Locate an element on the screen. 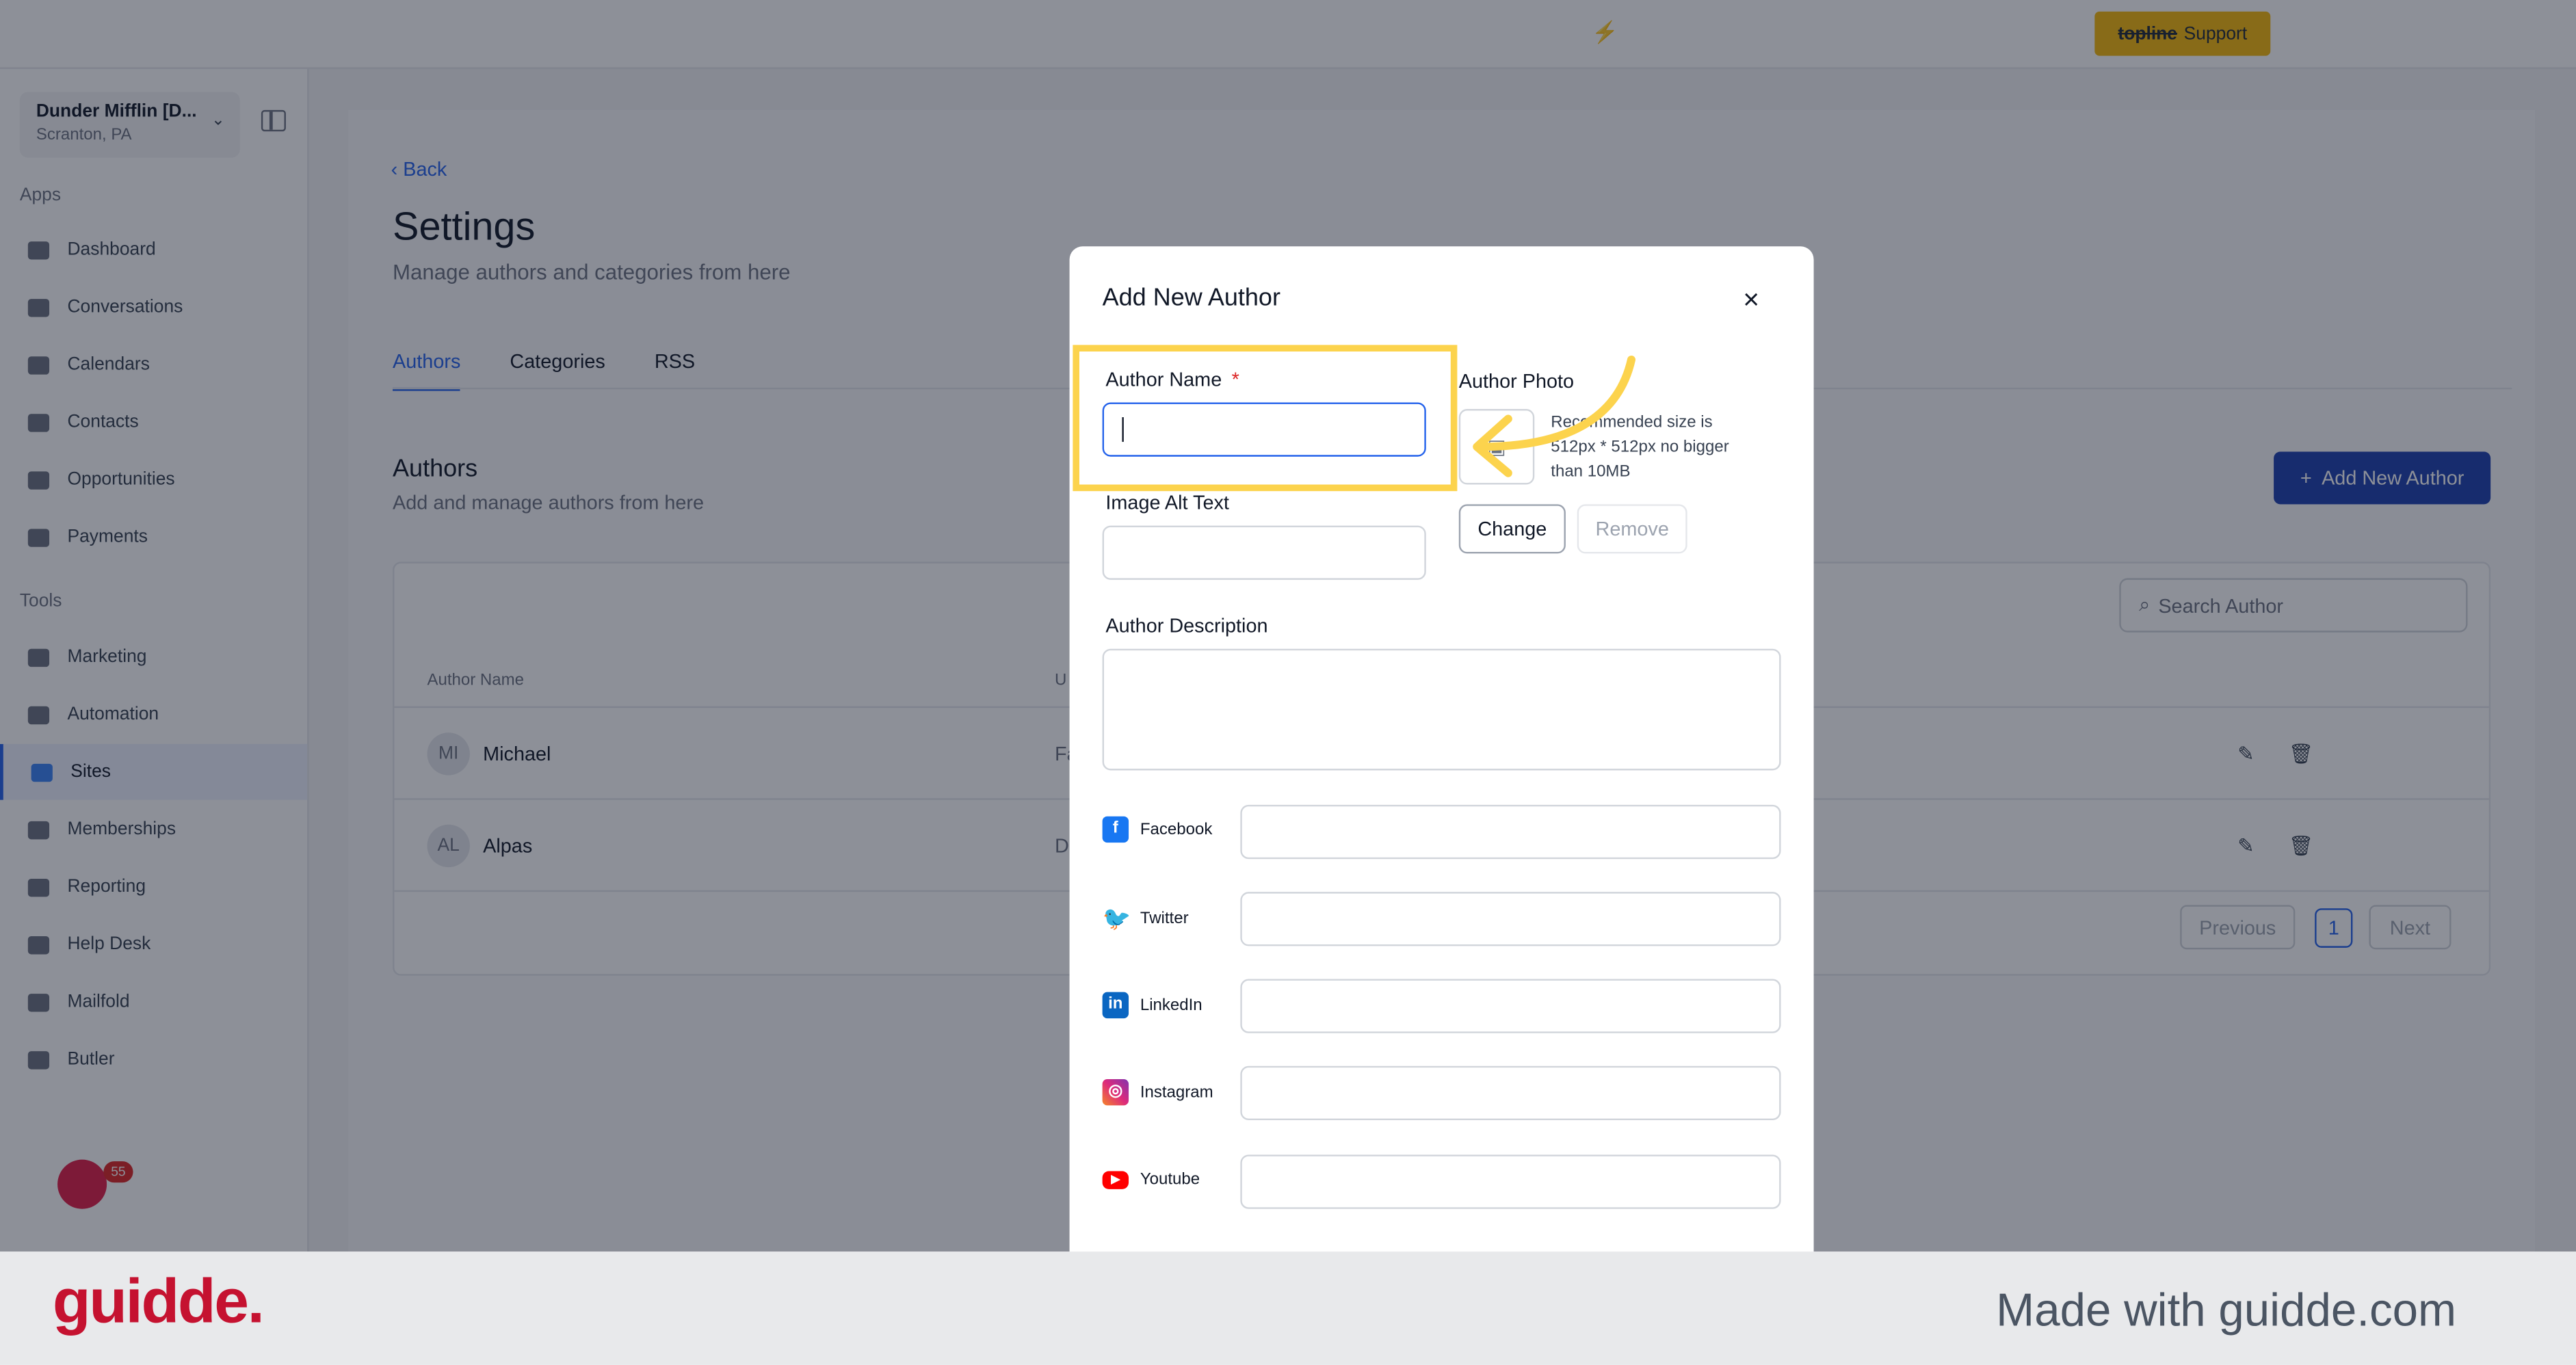 This screenshot has height=1365, width=2576. image-alt-text-input is located at coordinates (1264, 552).